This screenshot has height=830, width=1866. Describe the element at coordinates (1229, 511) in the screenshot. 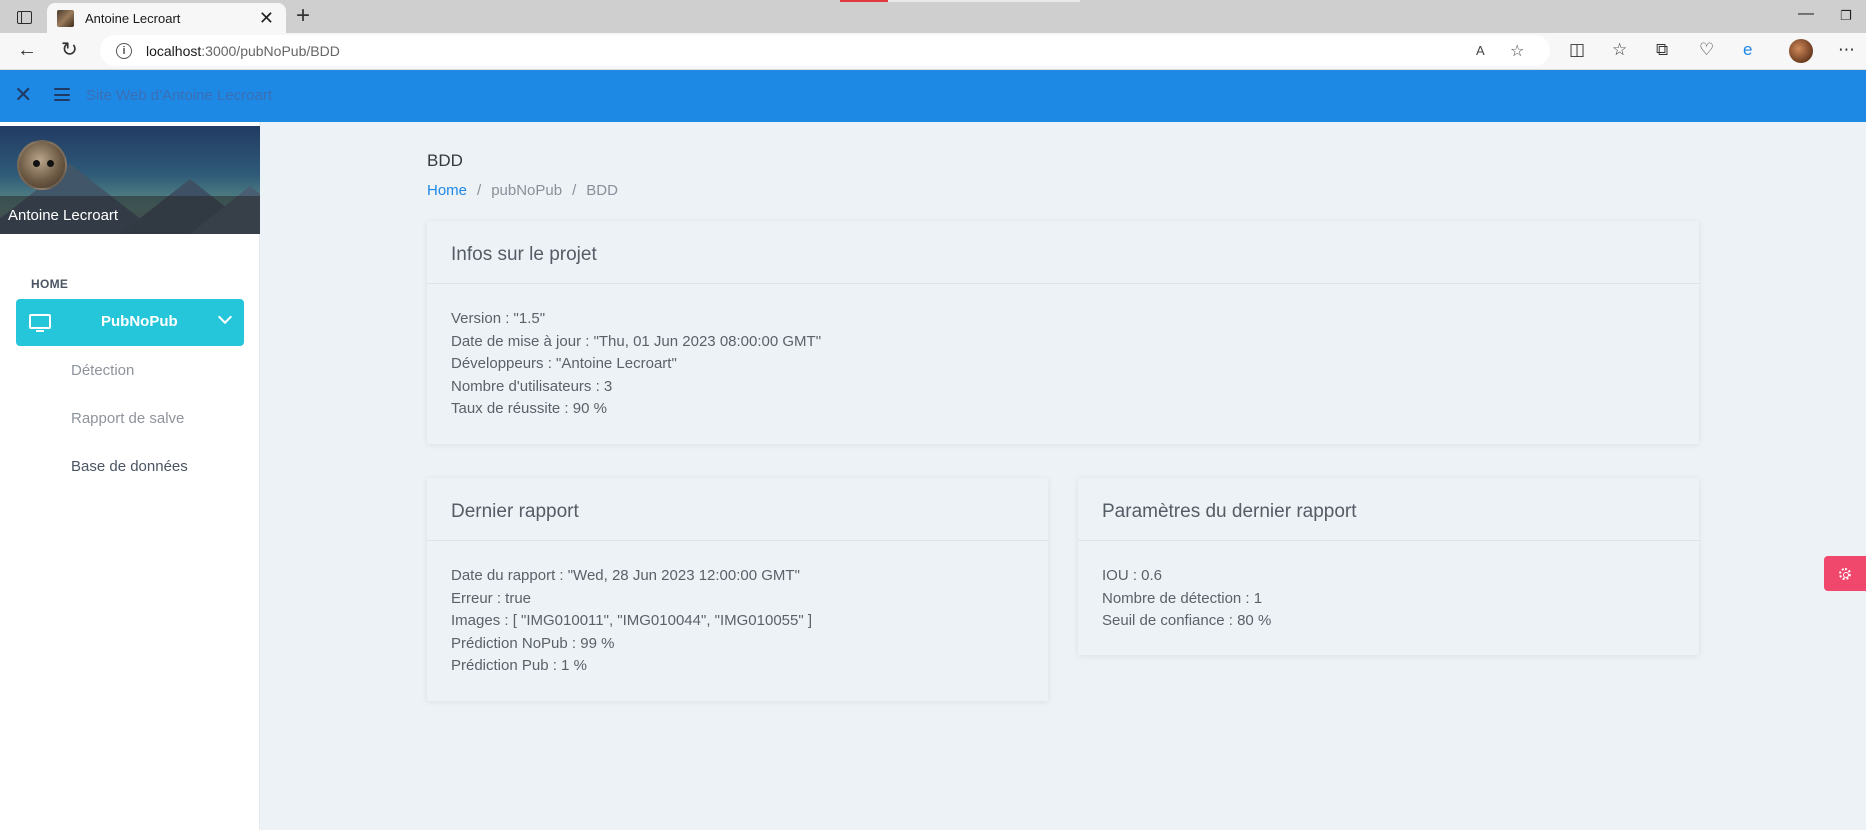

I see `card-title: Paramètres du dernier rapport` at that location.